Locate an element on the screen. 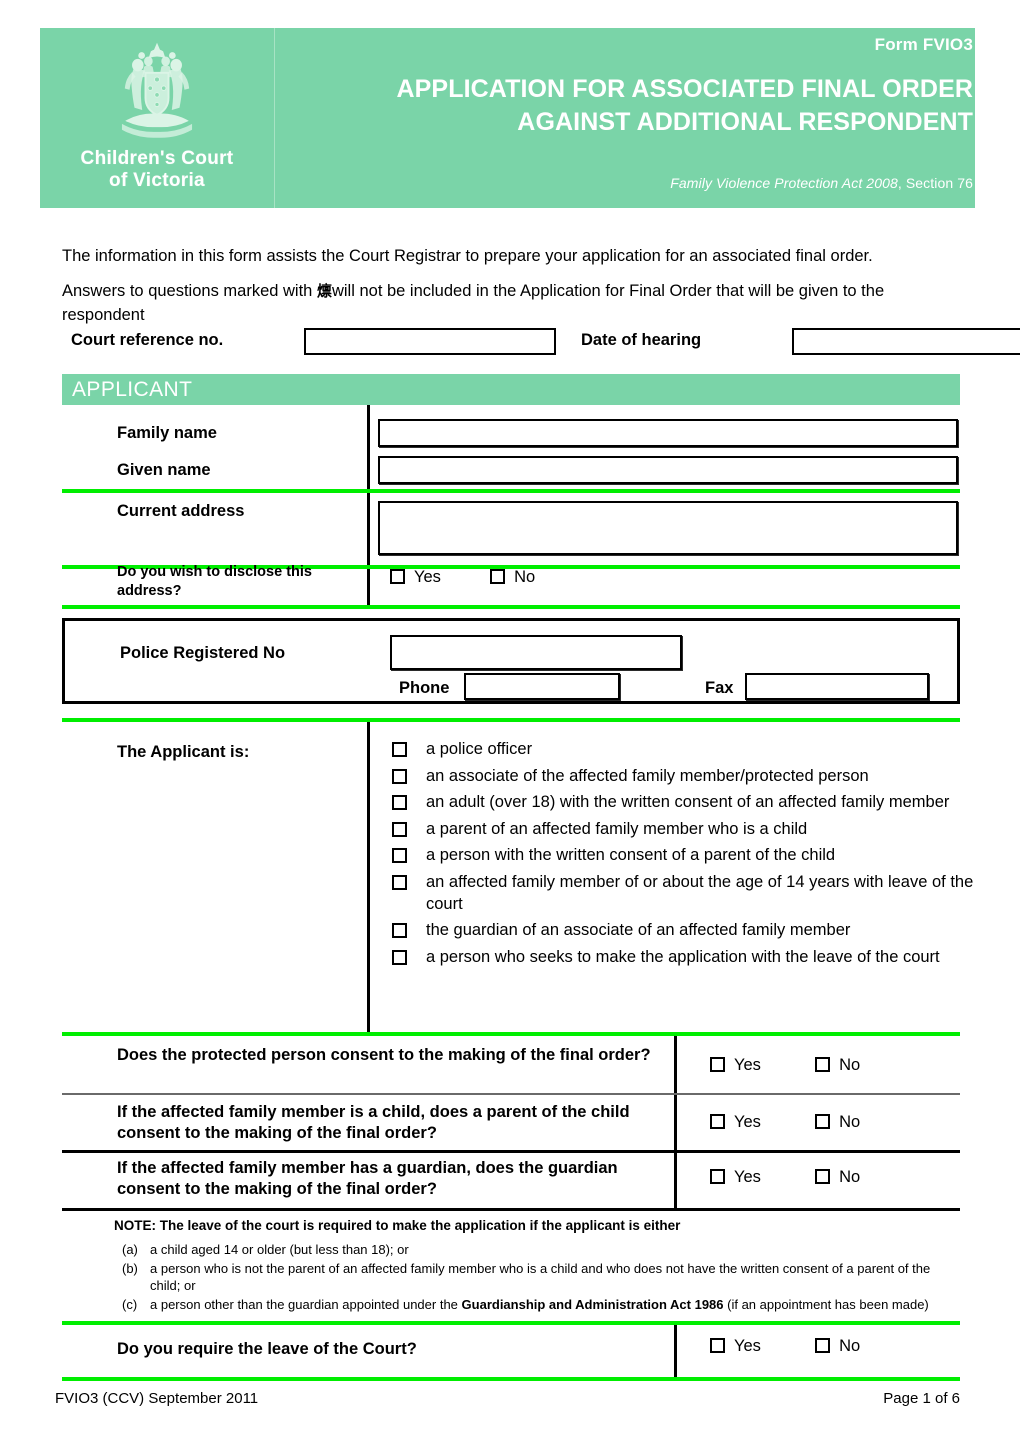 This screenshot has width=1020, height=1443. victoria-coat-of-arms-icon is located at coordinates (157, 90).